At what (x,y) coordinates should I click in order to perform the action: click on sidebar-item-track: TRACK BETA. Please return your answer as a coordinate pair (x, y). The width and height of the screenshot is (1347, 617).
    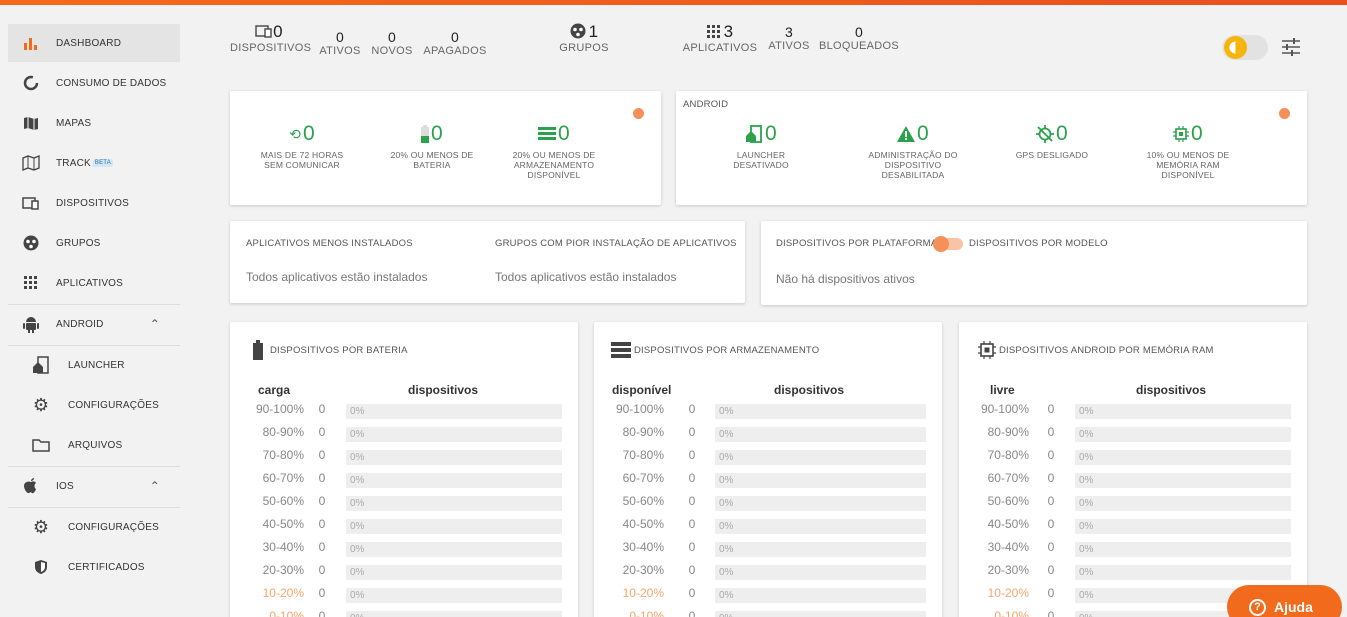
    Looking at the image, I should click on (94, 163).